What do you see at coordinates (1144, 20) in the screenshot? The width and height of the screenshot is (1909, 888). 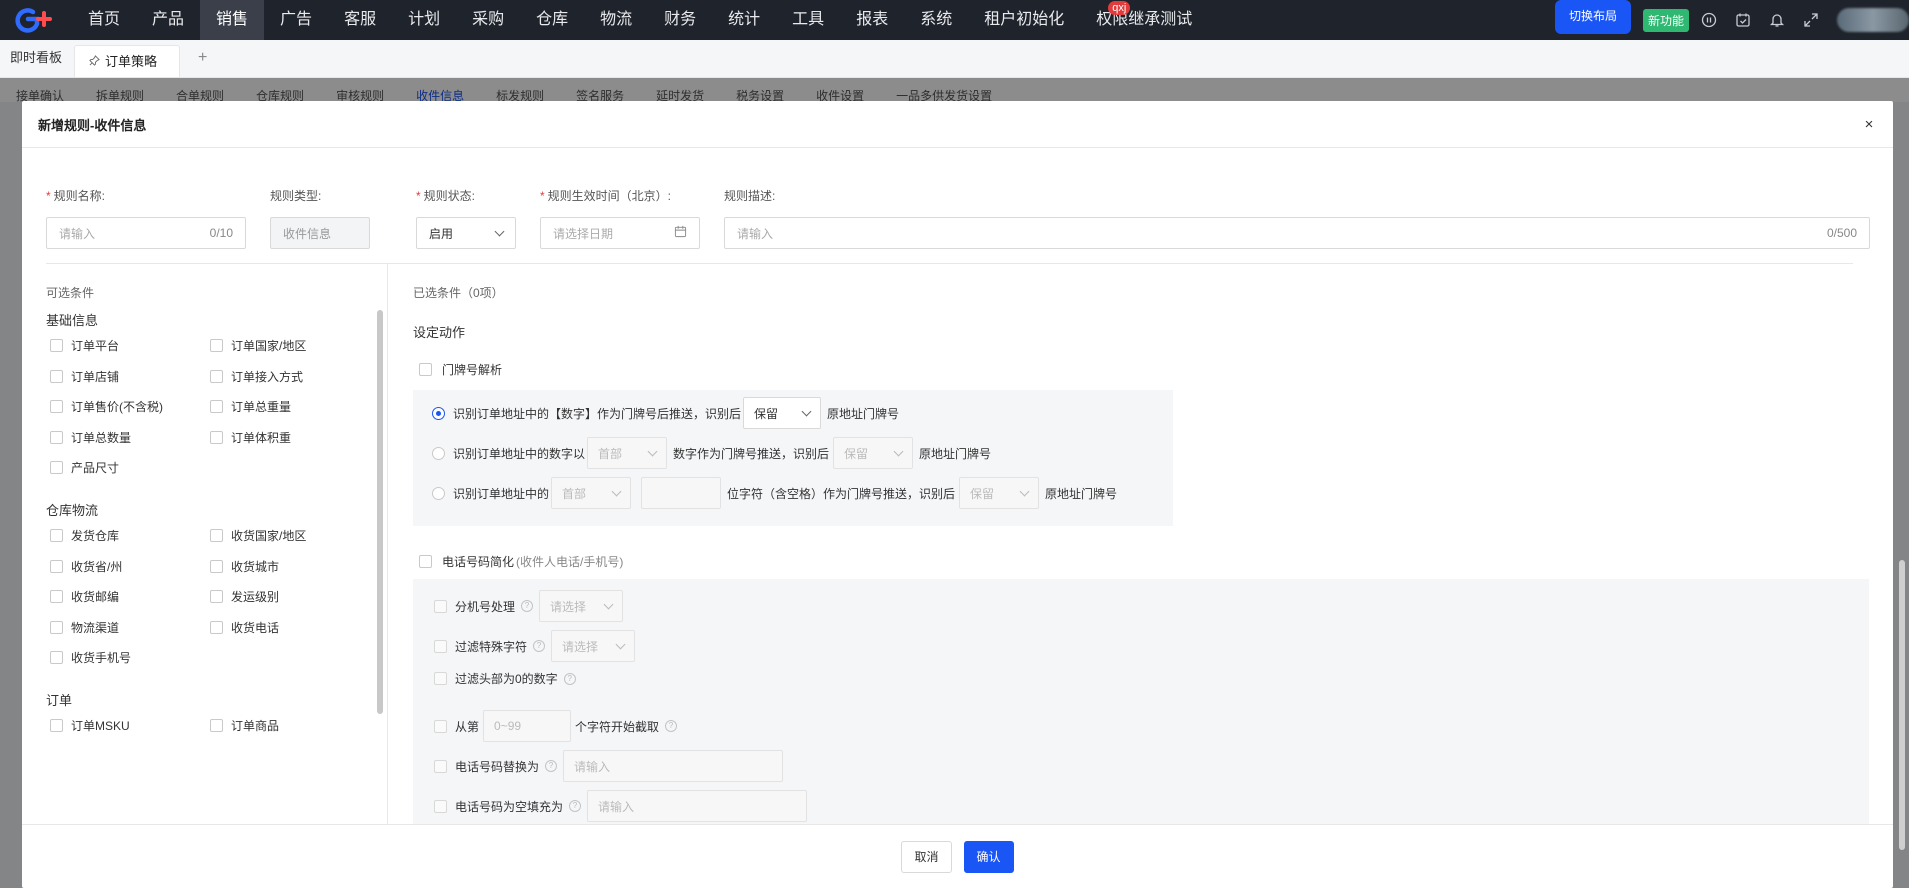 I see `nav-item: 权限继承测试 qxj` at bounding box center [1144, 20].